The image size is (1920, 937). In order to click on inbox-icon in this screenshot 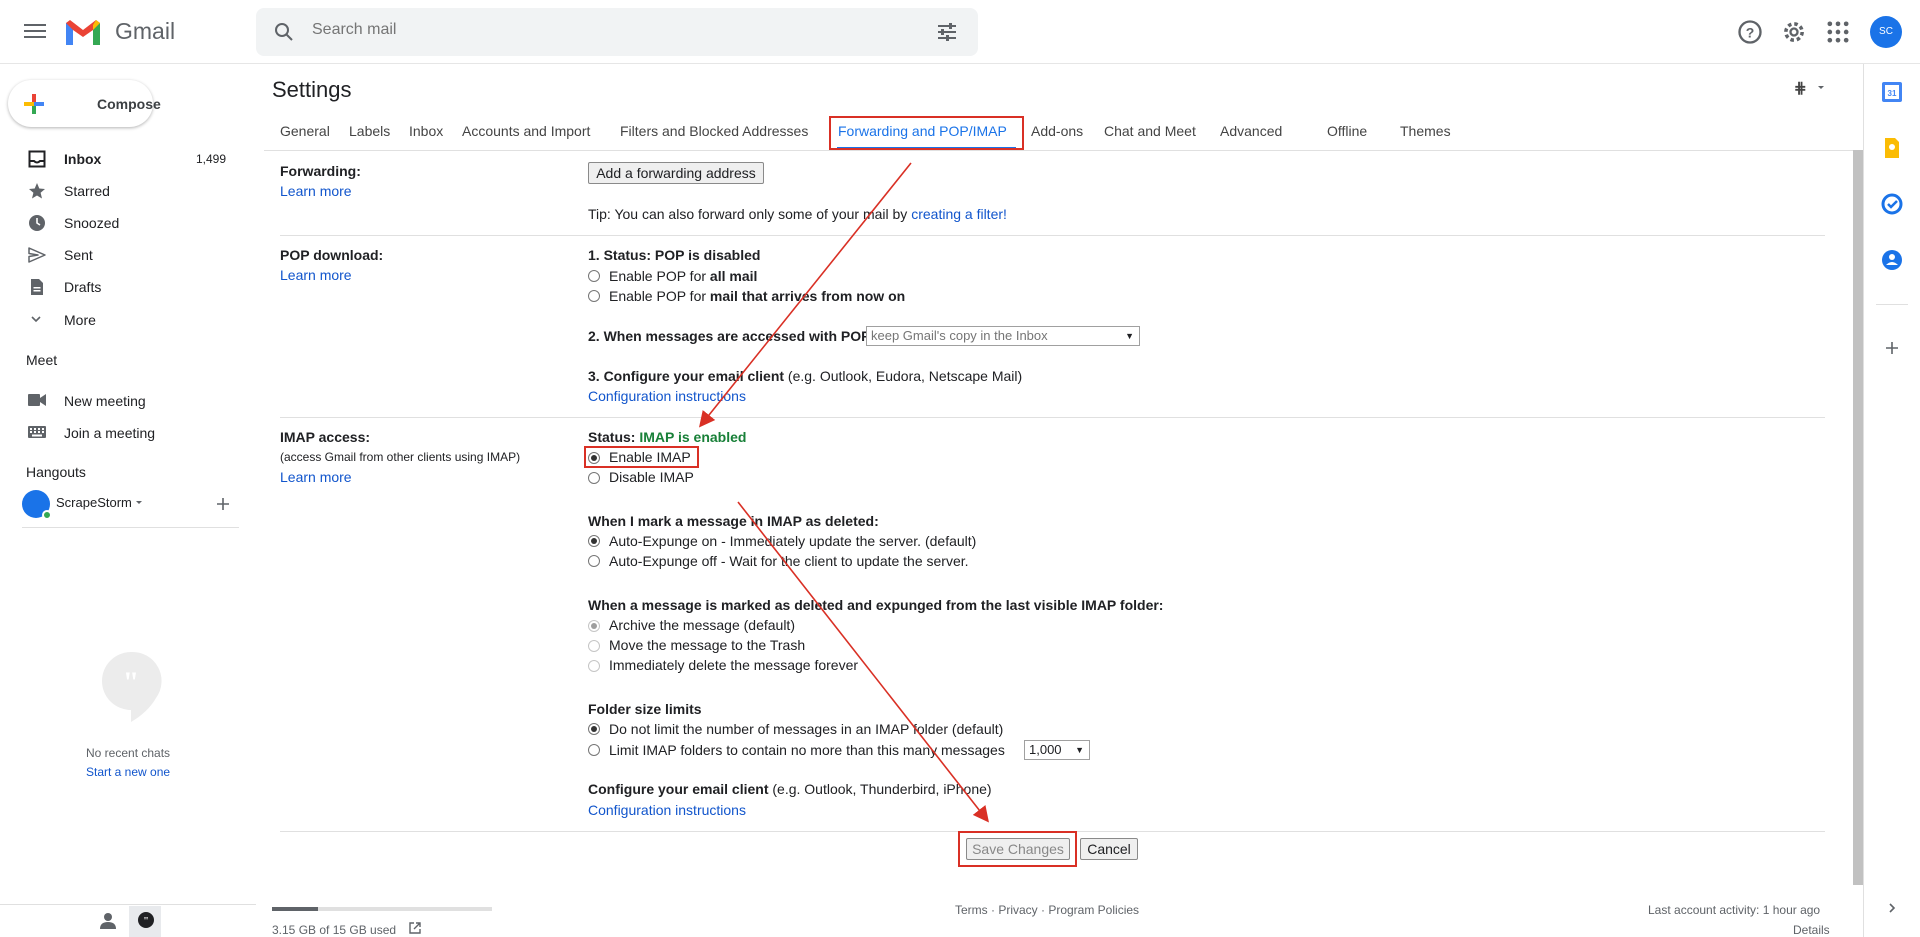, I will do `click(37, 159)`.